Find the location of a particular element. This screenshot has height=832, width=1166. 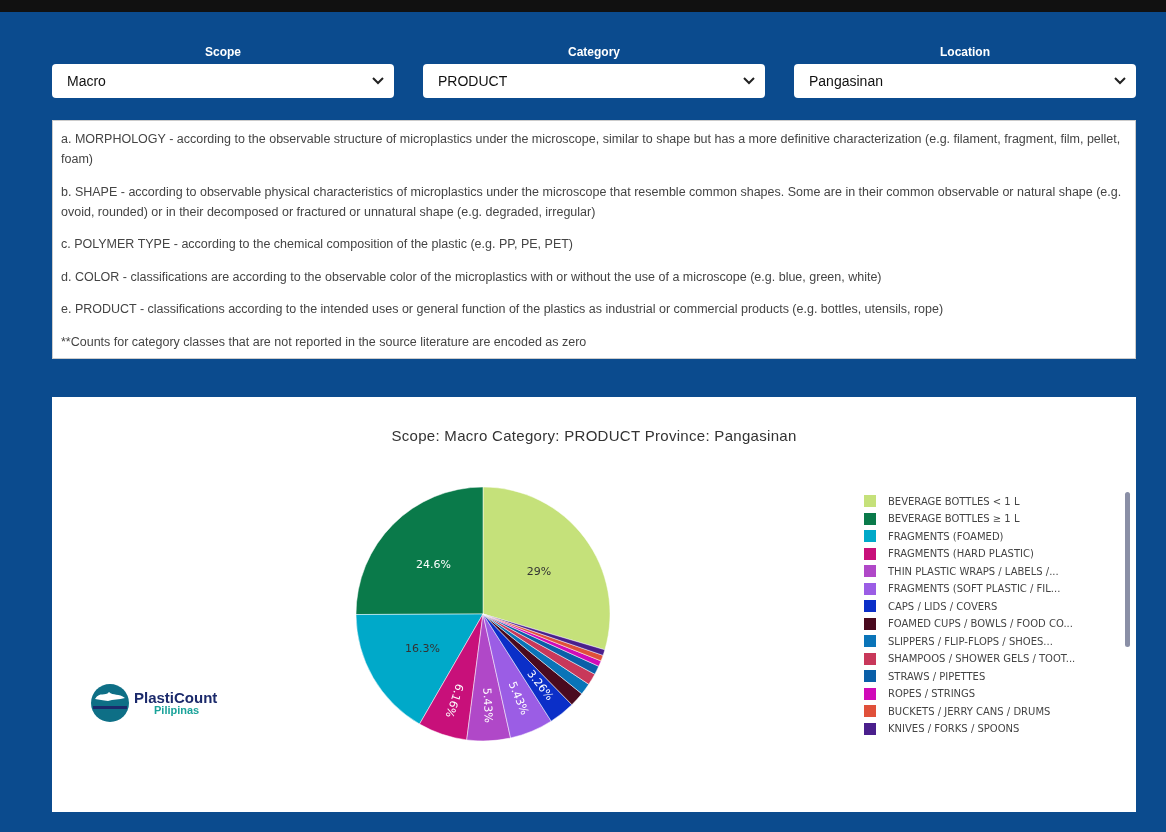

slice-label: 24.6% is located at coordinates (433, 564).